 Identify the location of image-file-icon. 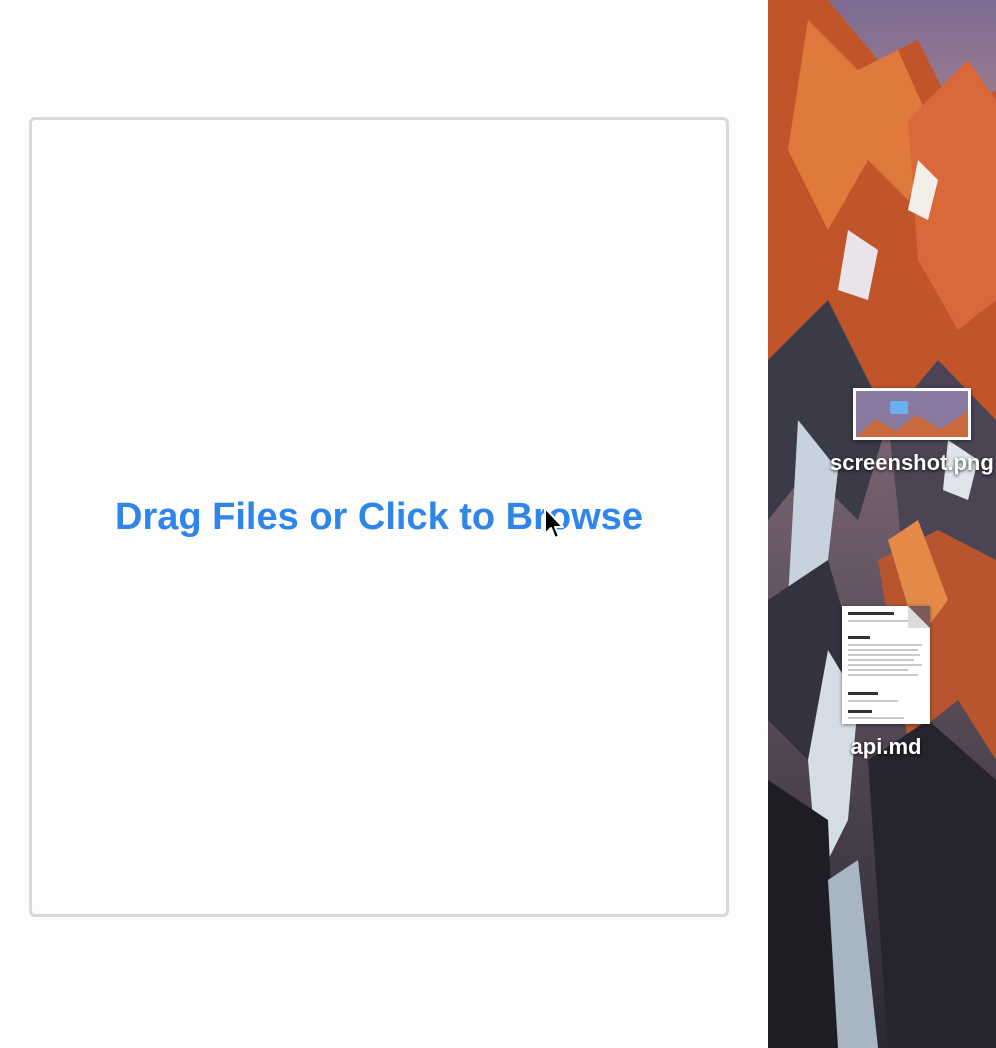
(911, 414).